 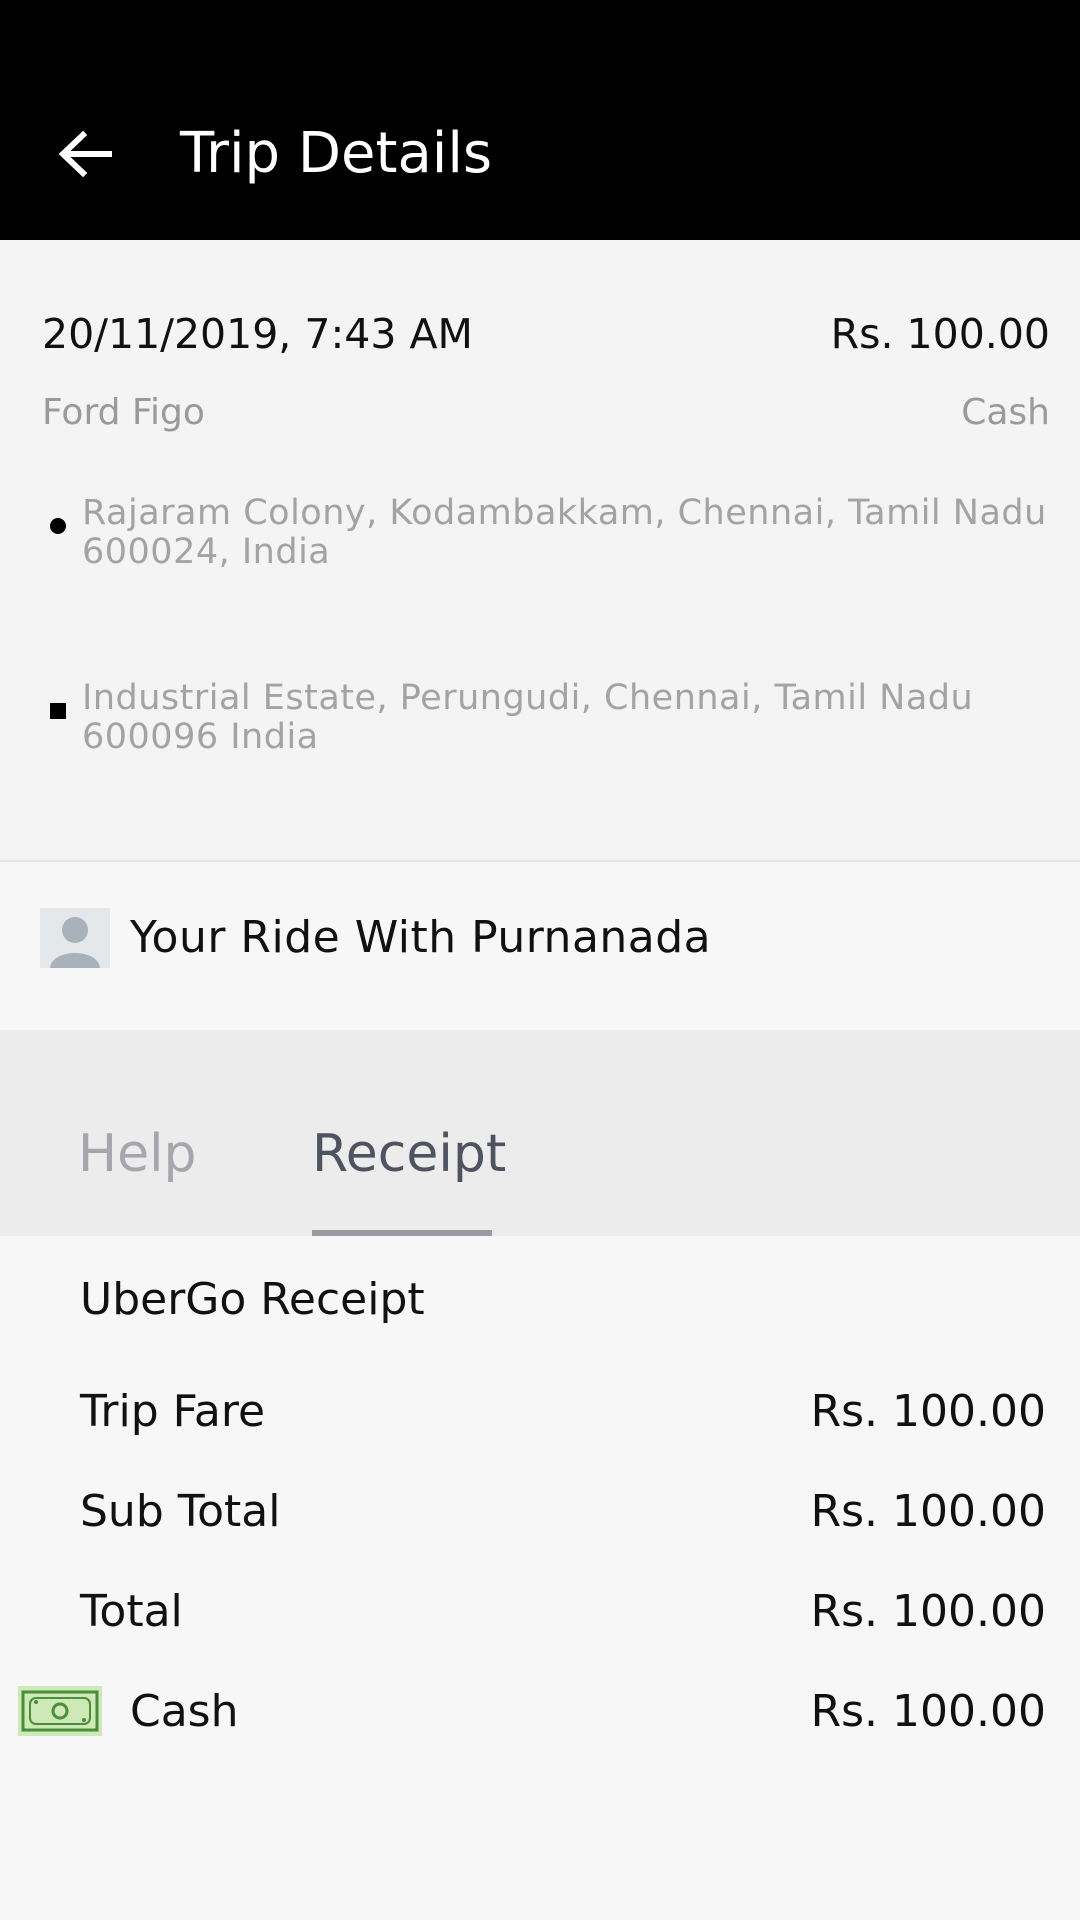 I want to click on line-label: Trip Fare, so click(x=173, y=1411).